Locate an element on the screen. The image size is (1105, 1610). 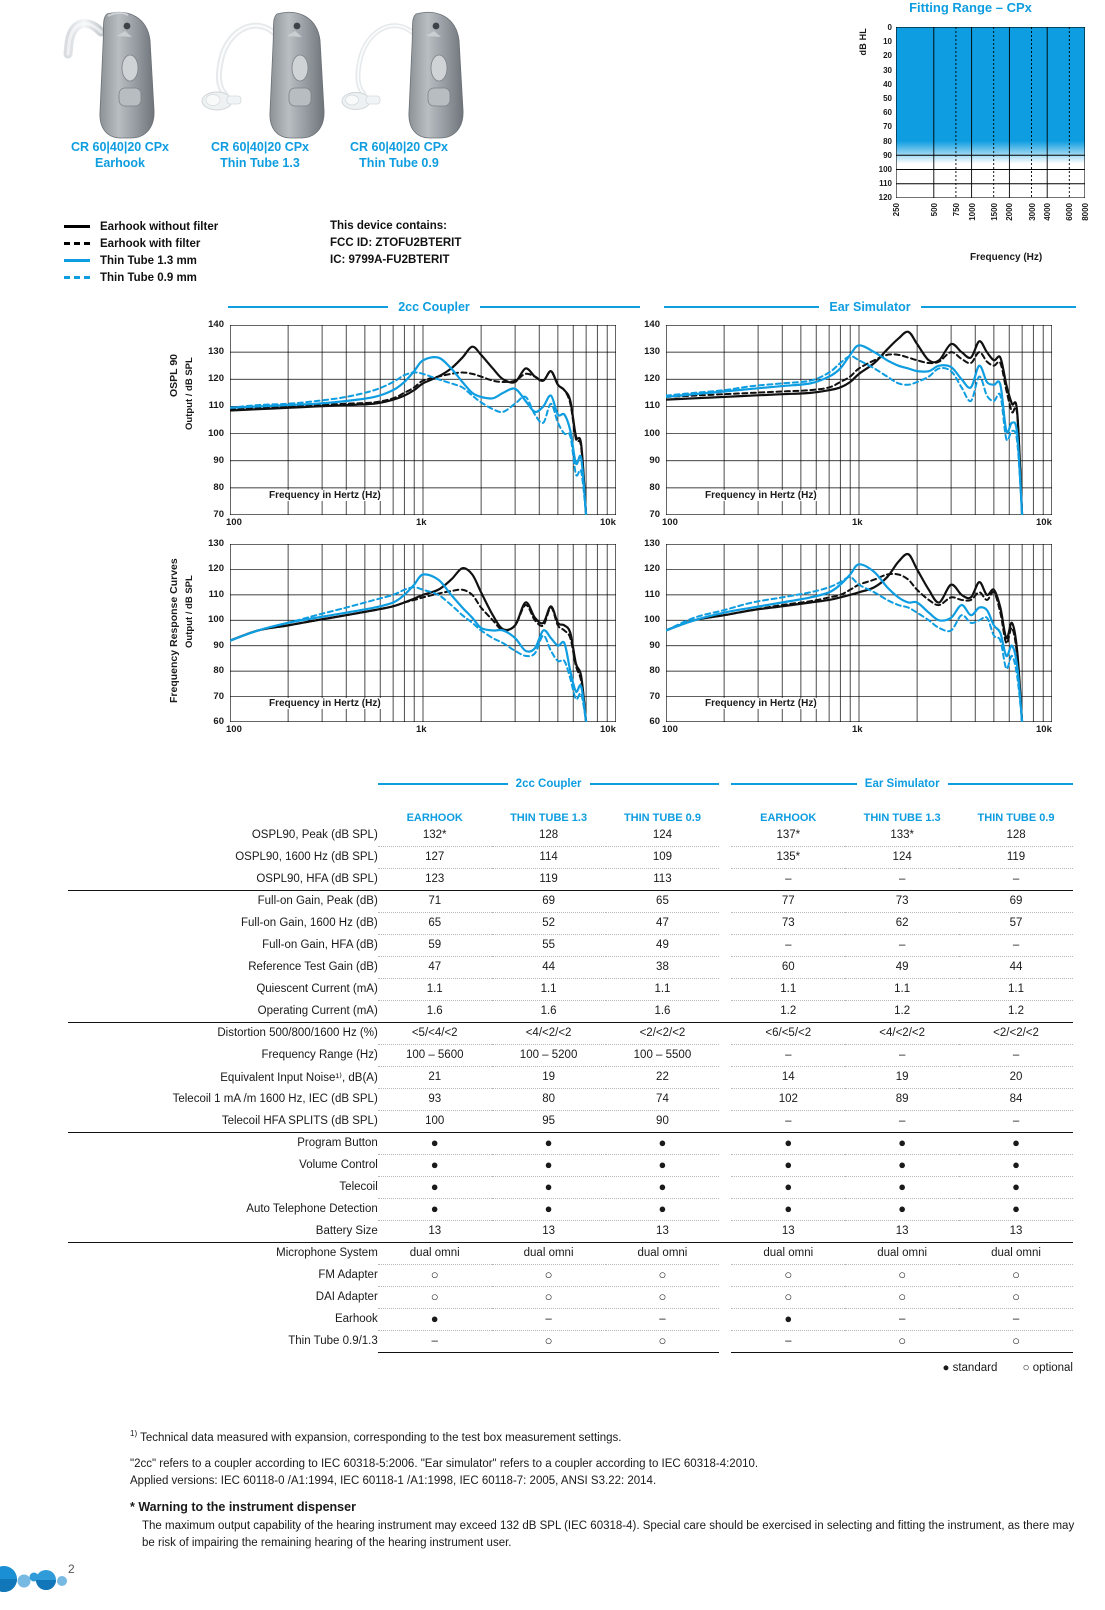
section-label-2cc: 2cc Coupler is located at coordinates (434, 307).